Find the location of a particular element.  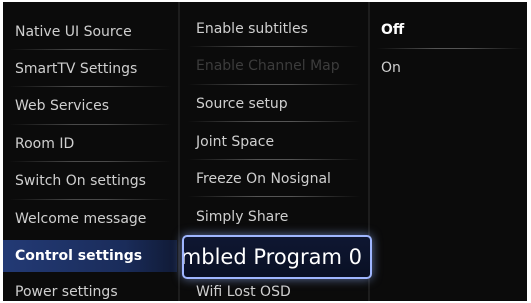

menu-item-web-services: Web Services is located at coordinates (90, 106).